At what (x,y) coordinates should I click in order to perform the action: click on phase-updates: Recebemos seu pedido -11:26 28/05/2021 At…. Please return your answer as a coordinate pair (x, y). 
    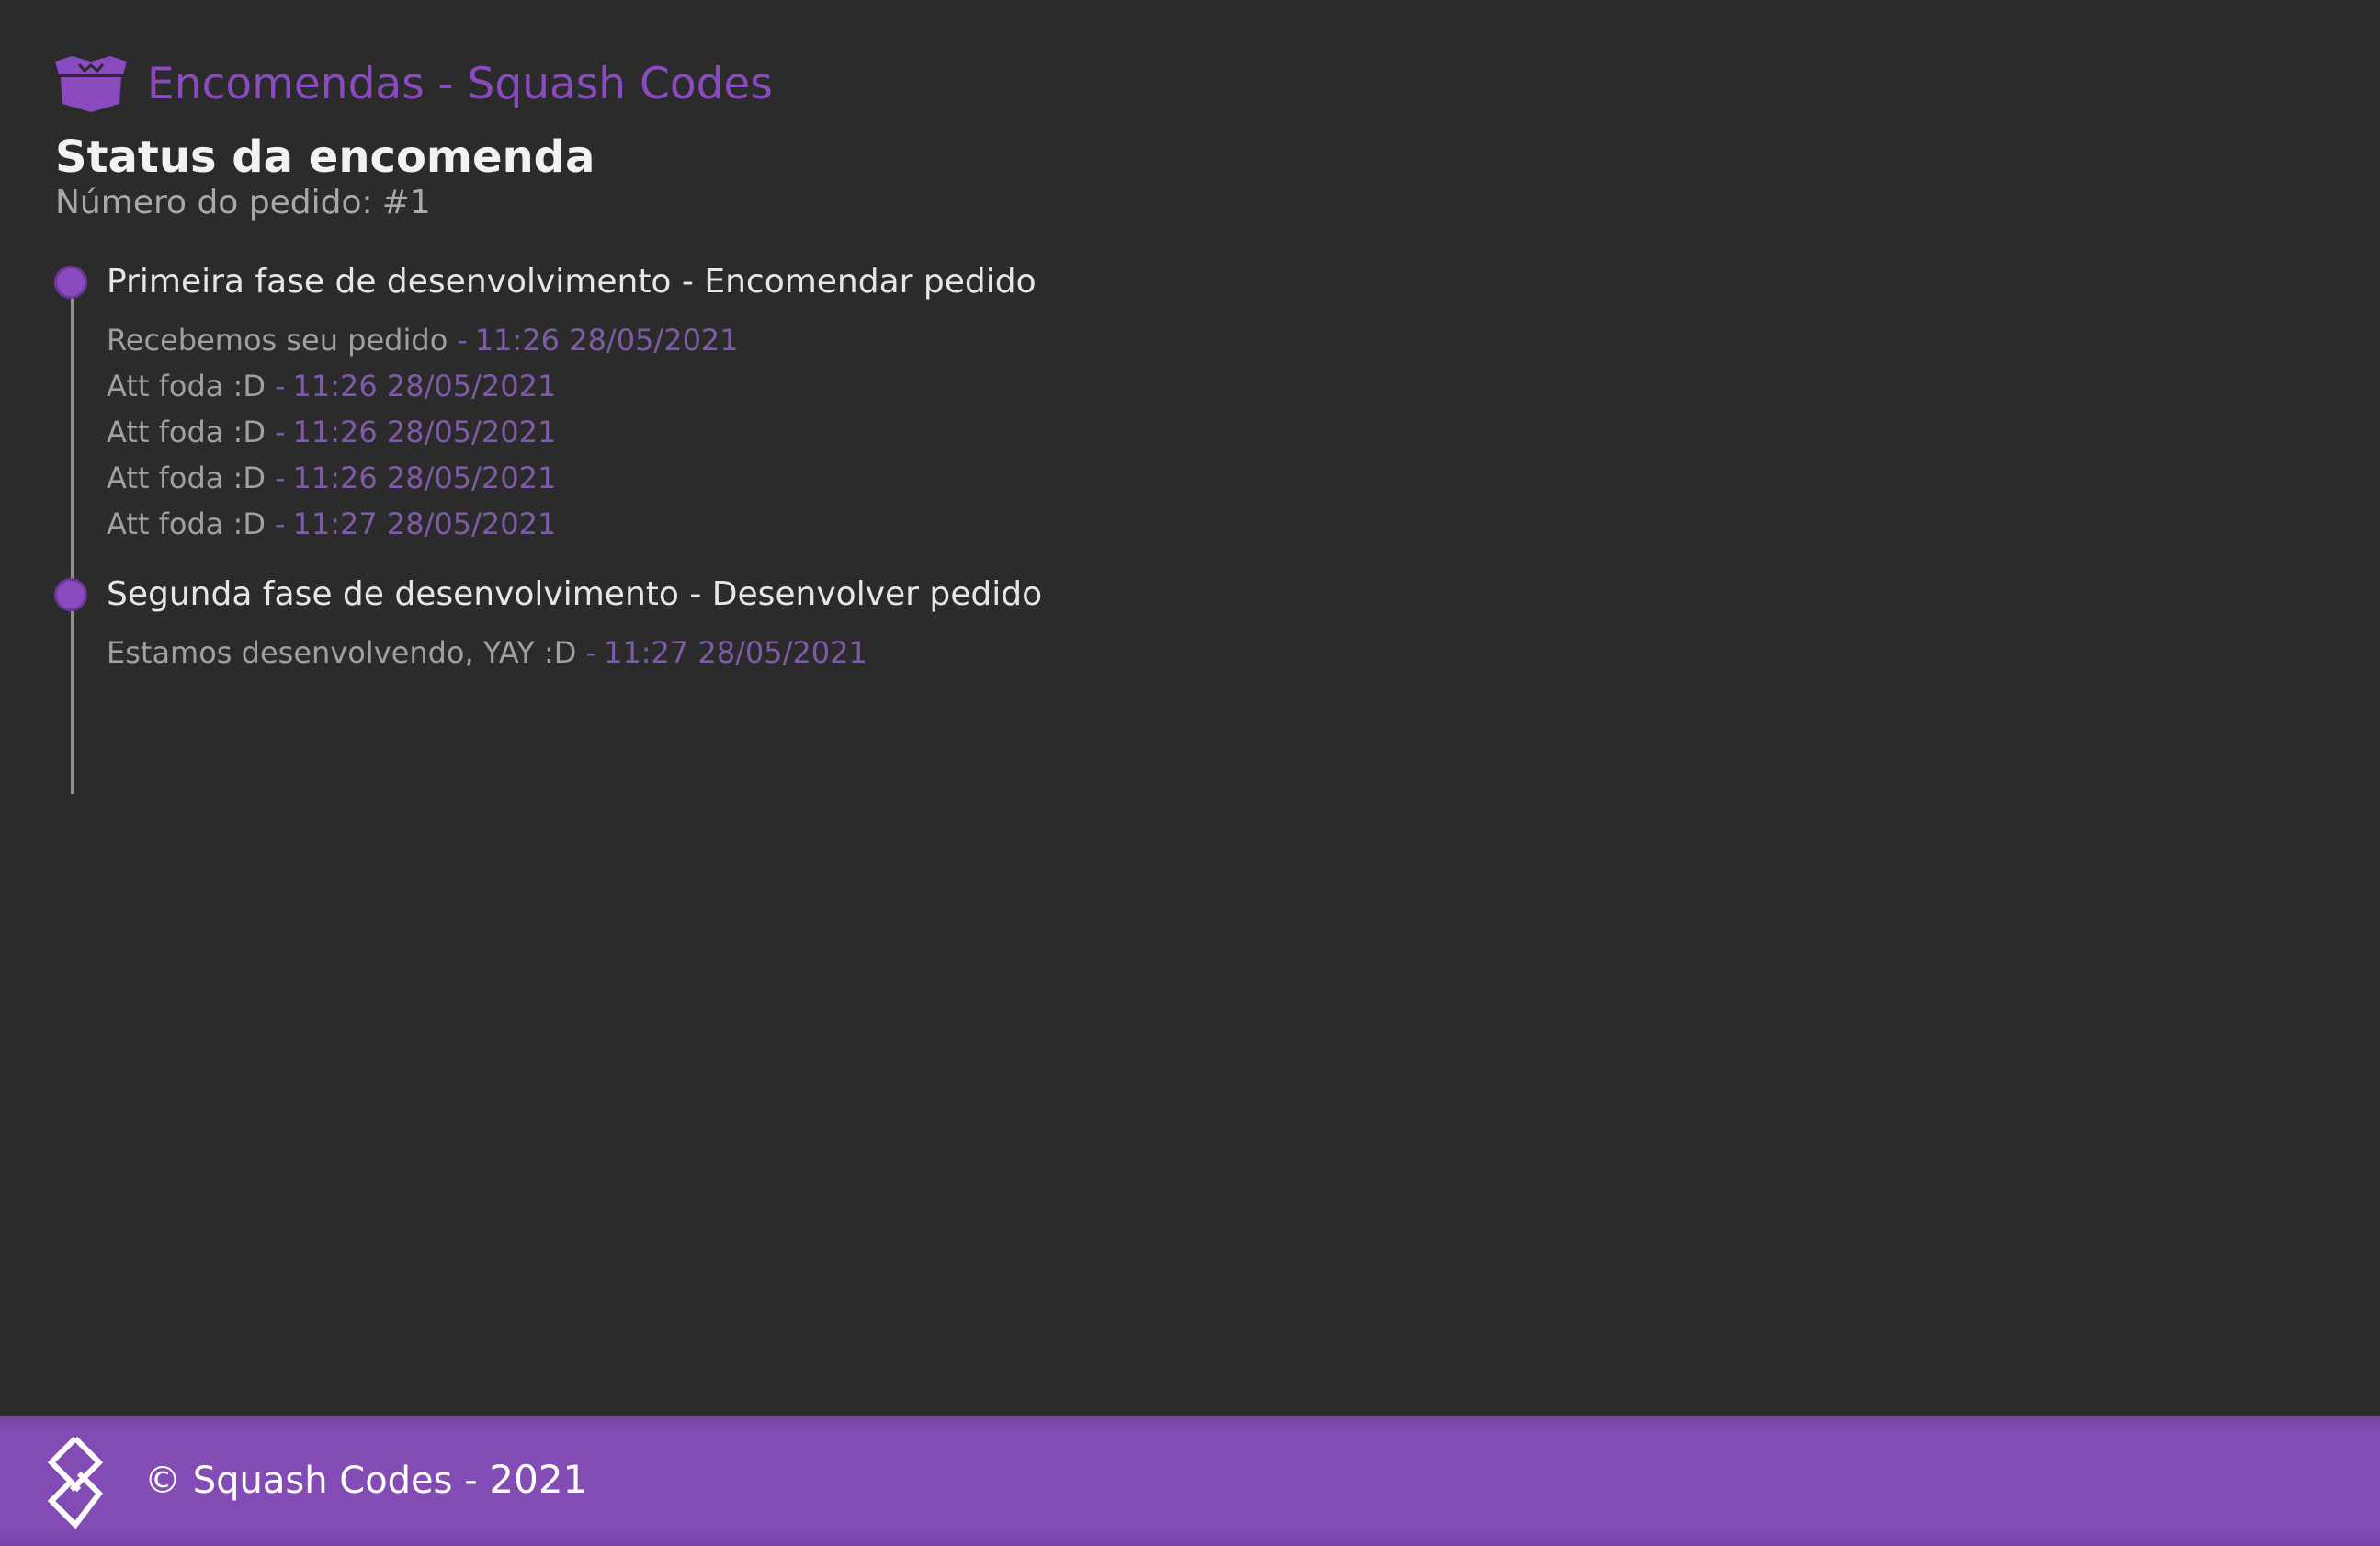
    Looking at the image, I should click on (423, 432).